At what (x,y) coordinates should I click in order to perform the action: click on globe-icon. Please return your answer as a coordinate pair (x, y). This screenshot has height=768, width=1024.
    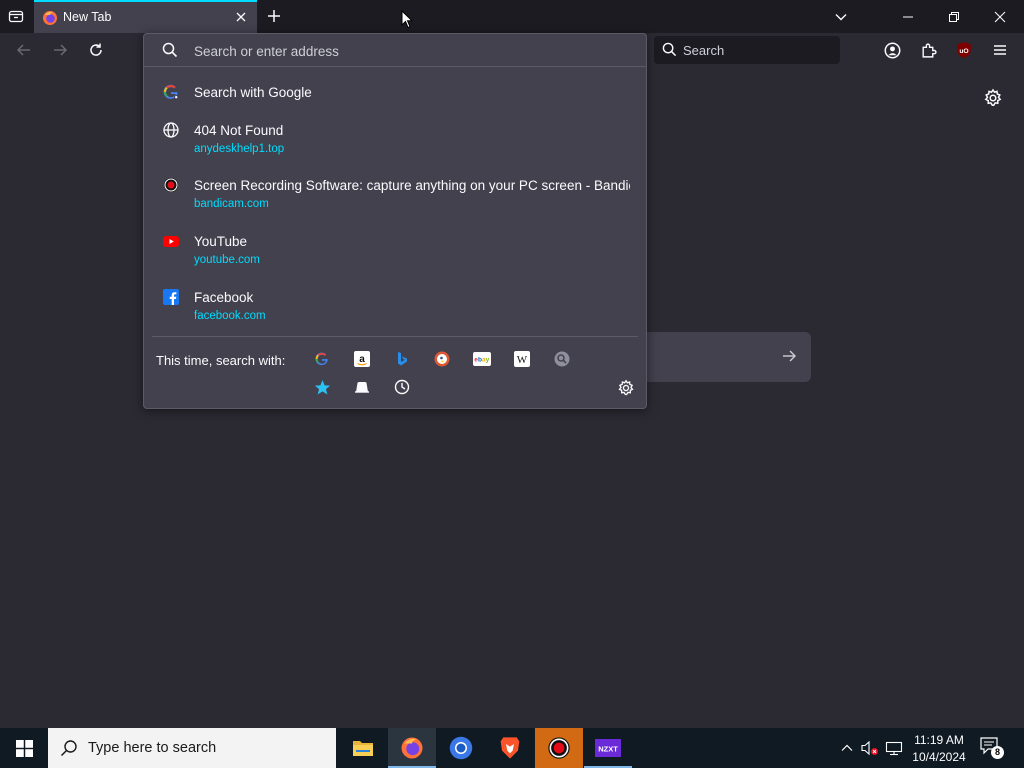
    Looking at the image, I should click on (171, 130).